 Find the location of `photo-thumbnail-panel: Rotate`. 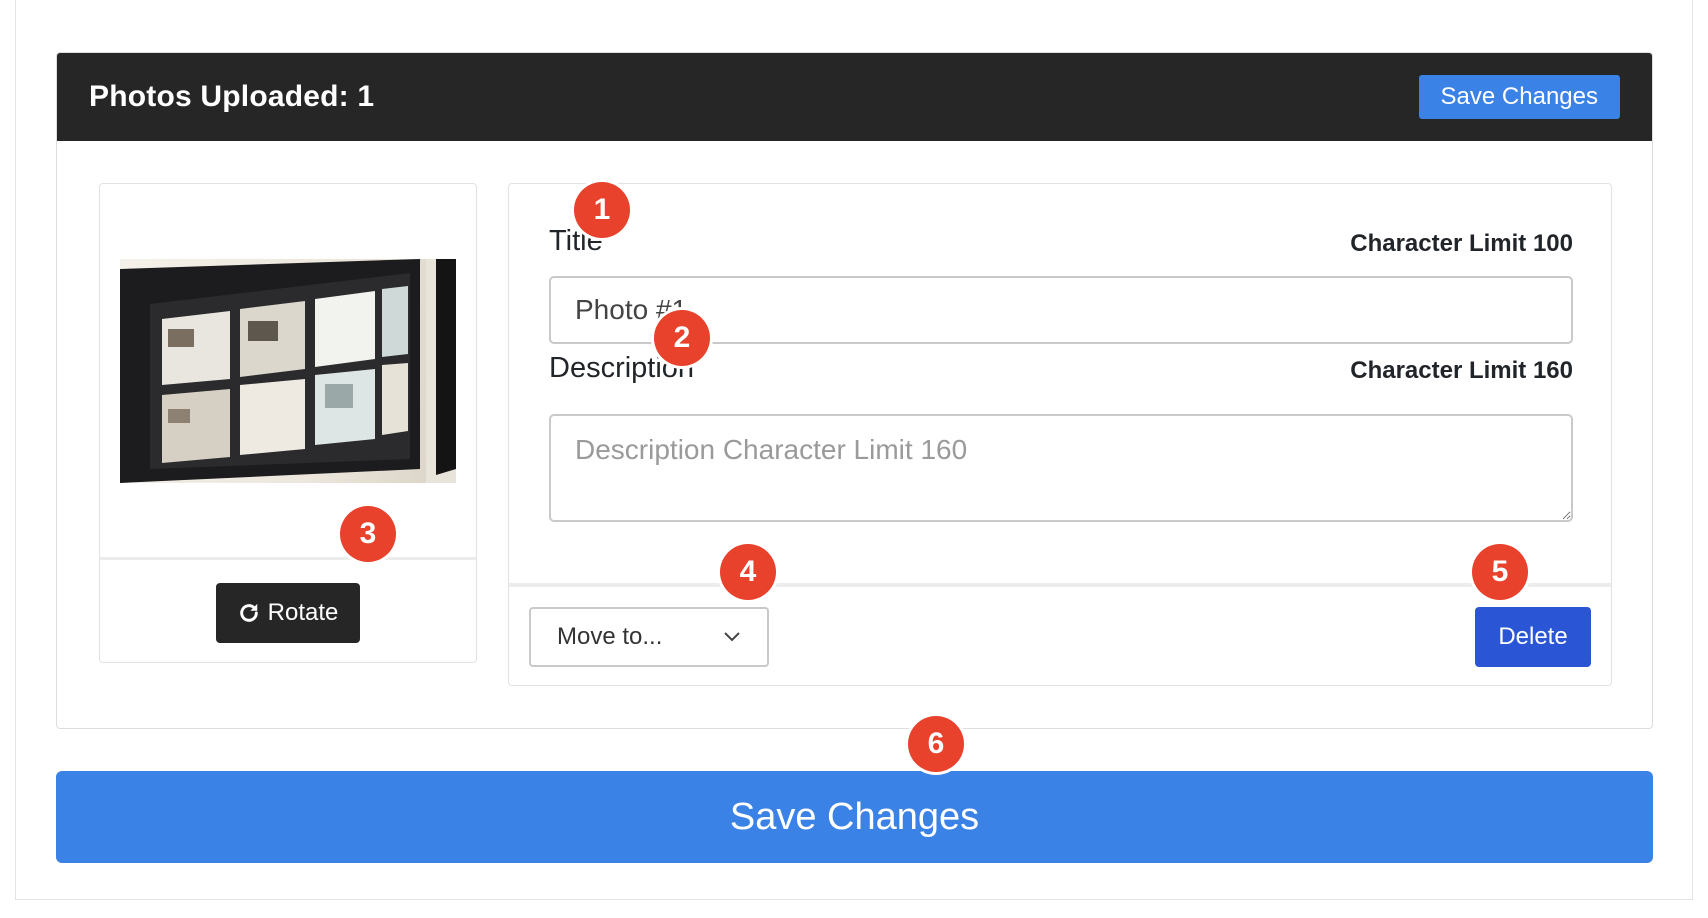

photo-thumbnail-panel: Rotate is located at coordinates (288, 423).